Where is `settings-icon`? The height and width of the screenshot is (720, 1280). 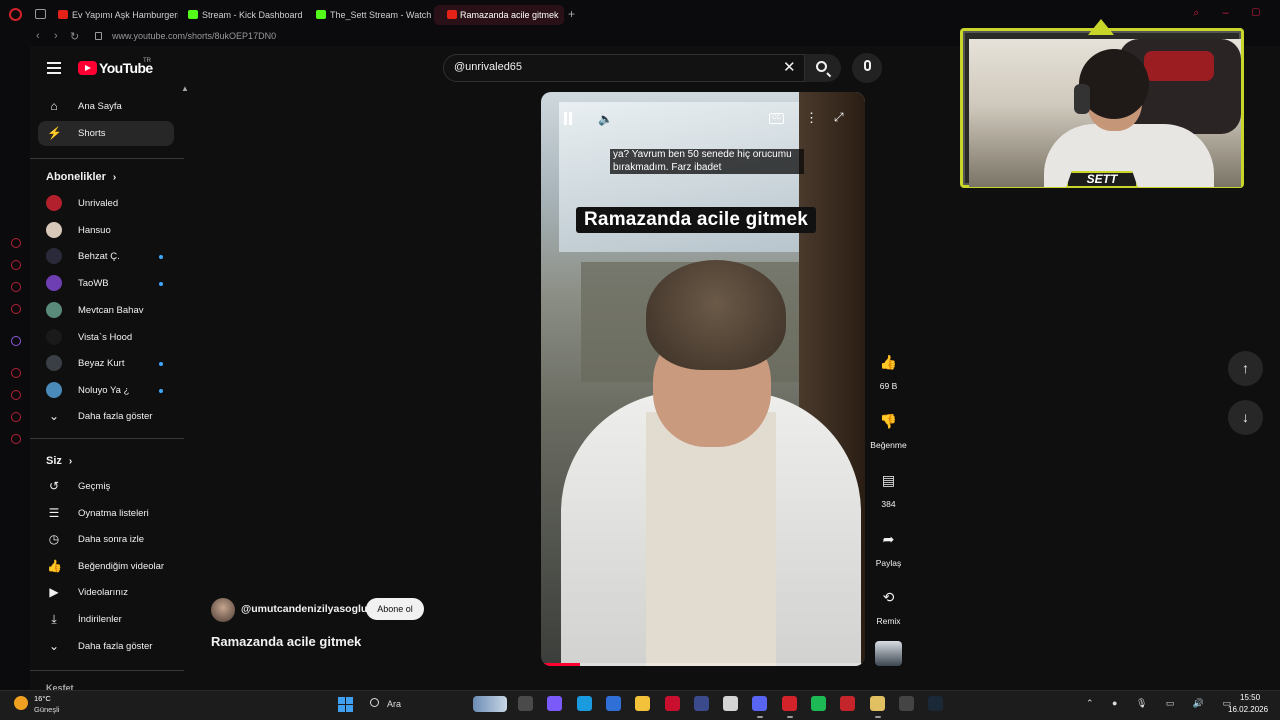
settings-icon is located at coordinates (16, 439).